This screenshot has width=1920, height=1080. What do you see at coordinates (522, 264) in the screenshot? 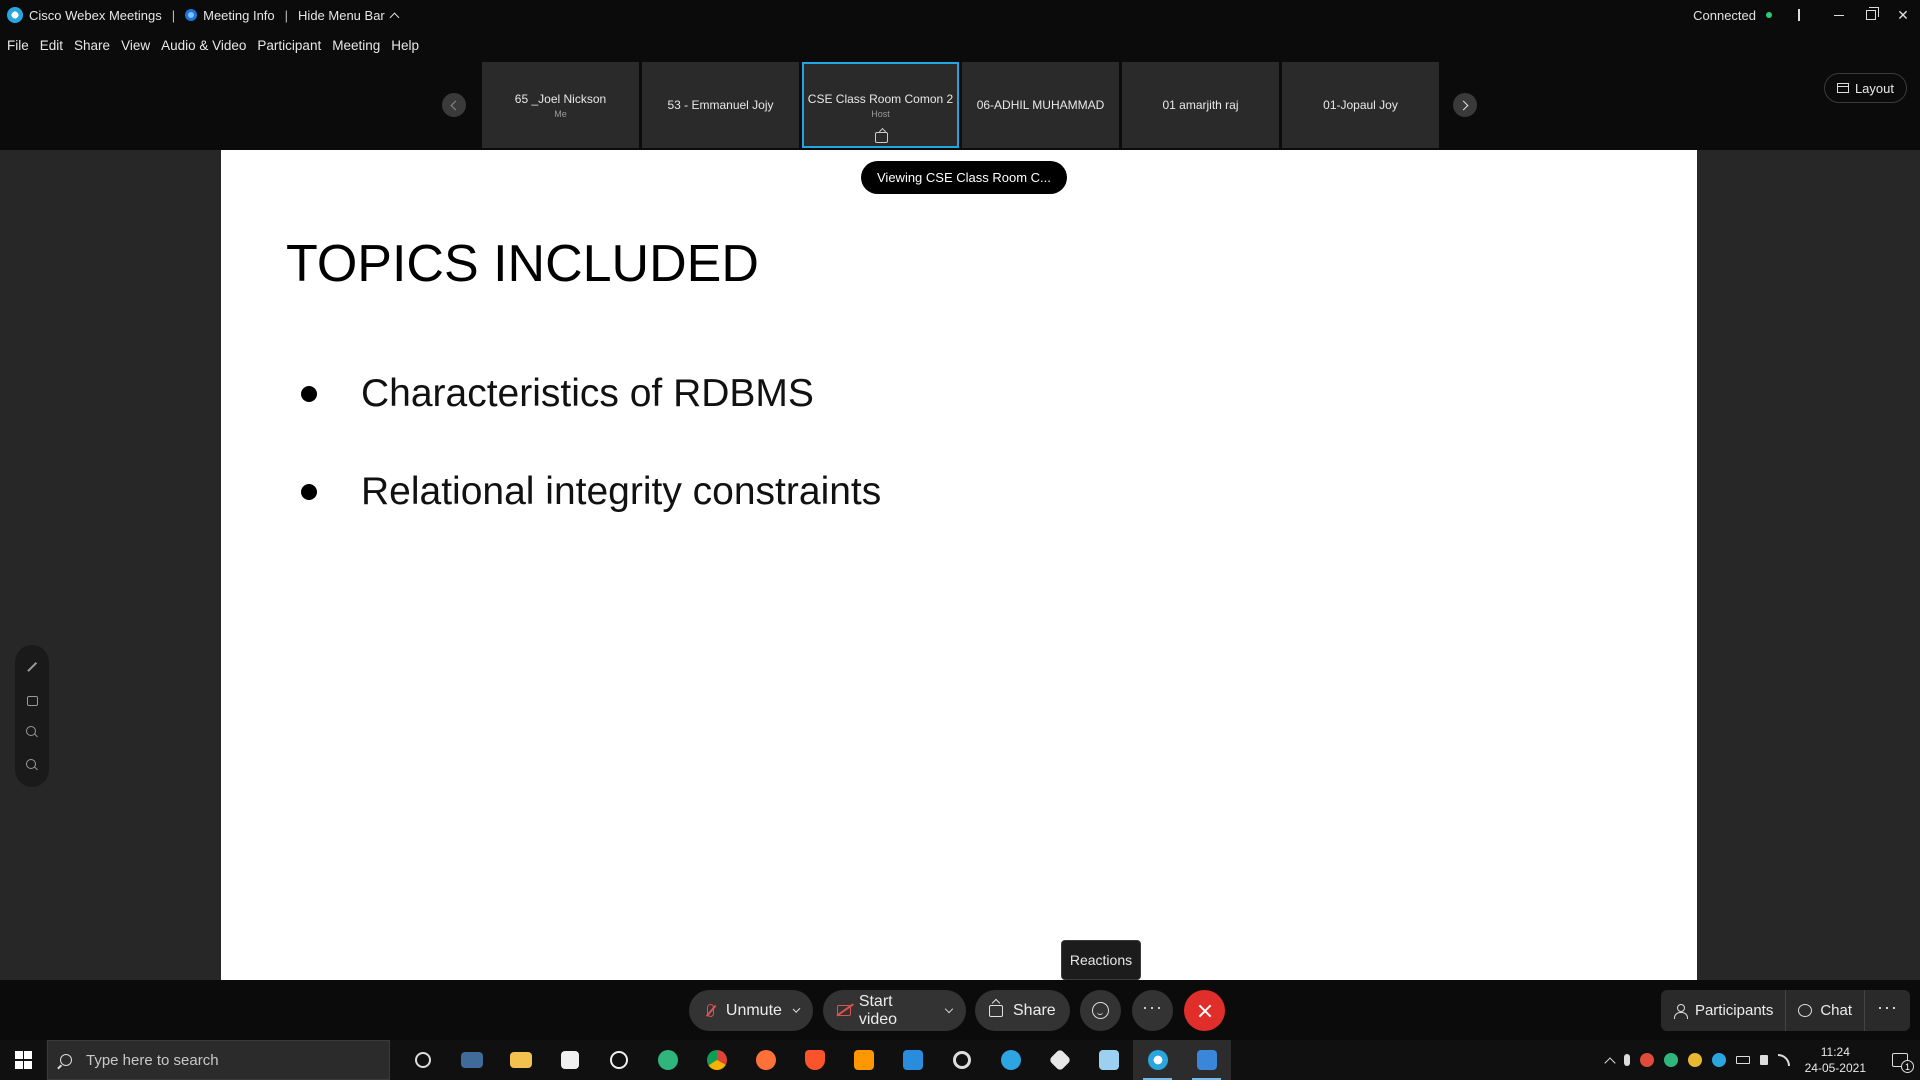
I see `slide-title: TOPICS INCLUDED` at bounding box center [522, 264].